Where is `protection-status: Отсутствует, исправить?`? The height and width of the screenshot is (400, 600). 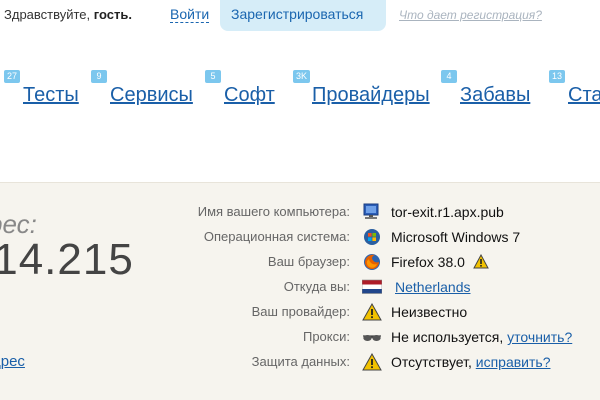 protection-status: Отсутствует, исправить? is located at coordinates (470, 362).